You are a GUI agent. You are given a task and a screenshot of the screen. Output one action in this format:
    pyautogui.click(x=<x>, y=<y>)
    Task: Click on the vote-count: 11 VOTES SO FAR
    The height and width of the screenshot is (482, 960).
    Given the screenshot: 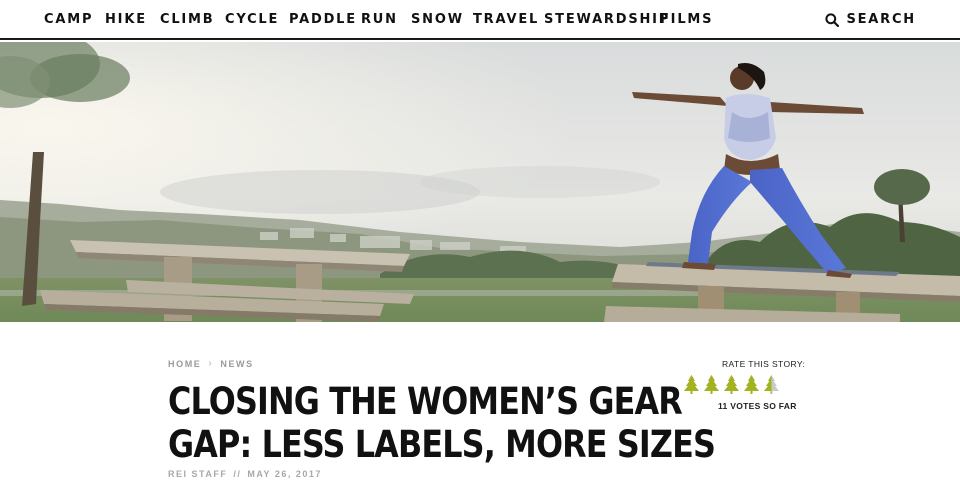 What is the action you would take?
    pyautogui.click(x=757, y=406)
    